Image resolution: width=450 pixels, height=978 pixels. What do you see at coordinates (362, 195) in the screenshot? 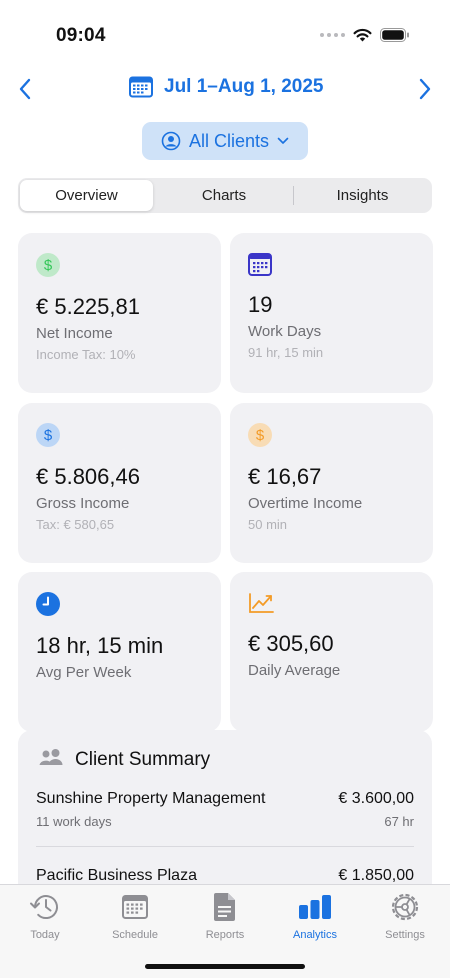
I see `tab-insights: Insights` at bounding box center [362, 195].